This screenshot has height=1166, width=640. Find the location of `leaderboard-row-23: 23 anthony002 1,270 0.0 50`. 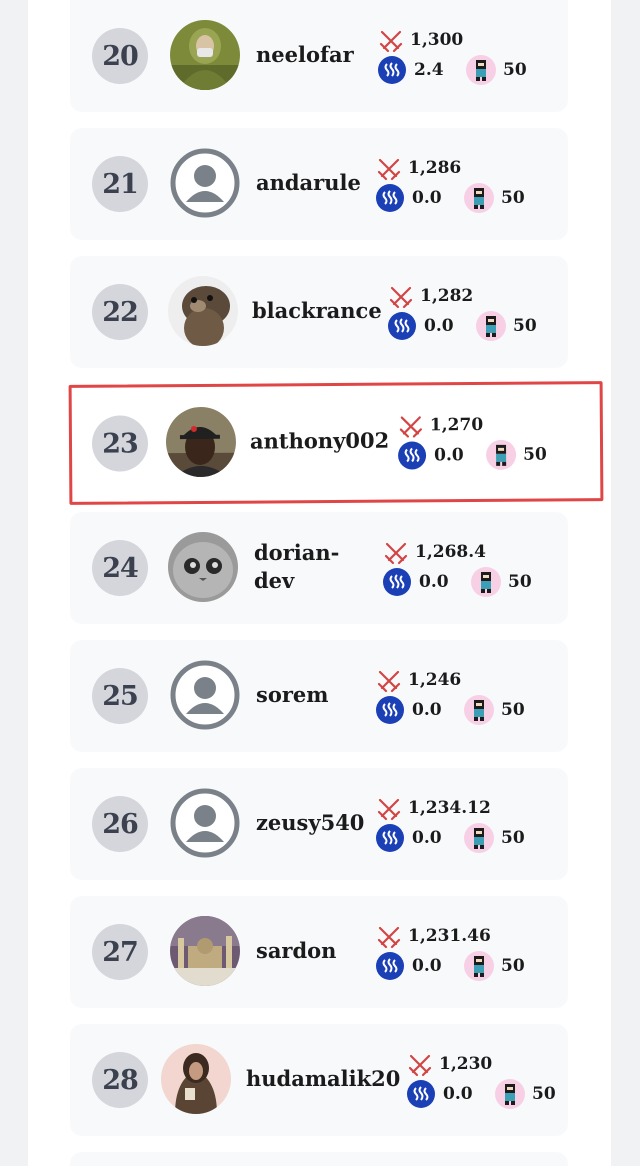

leaderboard-row-23: 23 anthony002 1,270 0.0 50 is located at coordinates (336, 443).